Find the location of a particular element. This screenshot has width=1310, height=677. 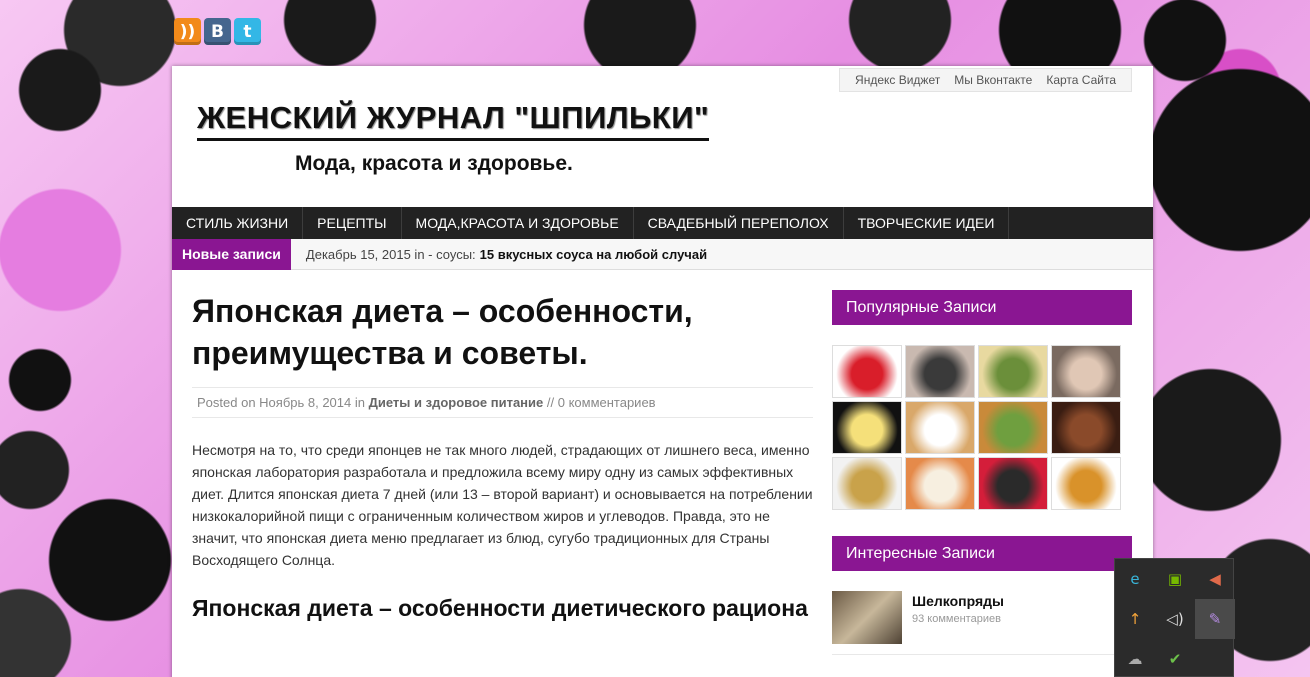

nav-item-wedding: СВАДЕБНЫЙ ПЕРЕПОЛОХ is located at coordinates (739, 223).